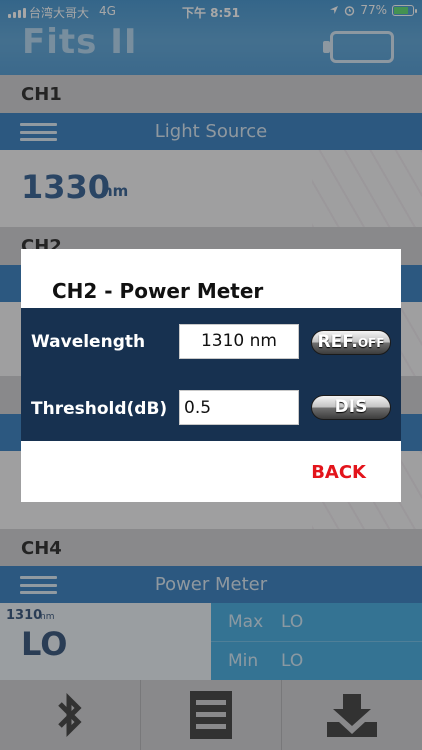 The width and height of the screenshot is (422, 750). Describe the element at coordinates (158, 291) in the screenshot. I see `dialog-title: CH2 - Power Meter` at that location.